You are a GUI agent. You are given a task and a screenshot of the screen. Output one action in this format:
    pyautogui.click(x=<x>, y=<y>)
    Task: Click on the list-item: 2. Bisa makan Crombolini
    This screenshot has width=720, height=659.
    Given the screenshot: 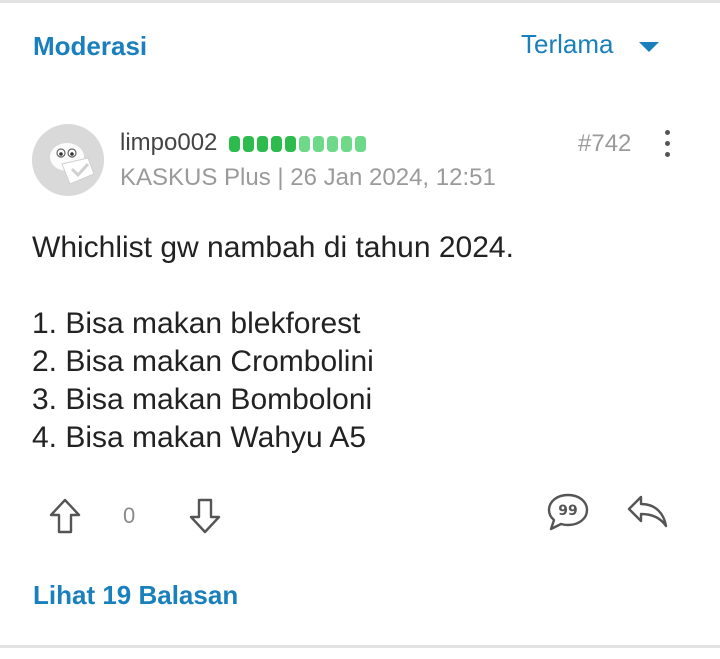 What is the action you would take?
    pyautogui.click(x=203, y=361)
    